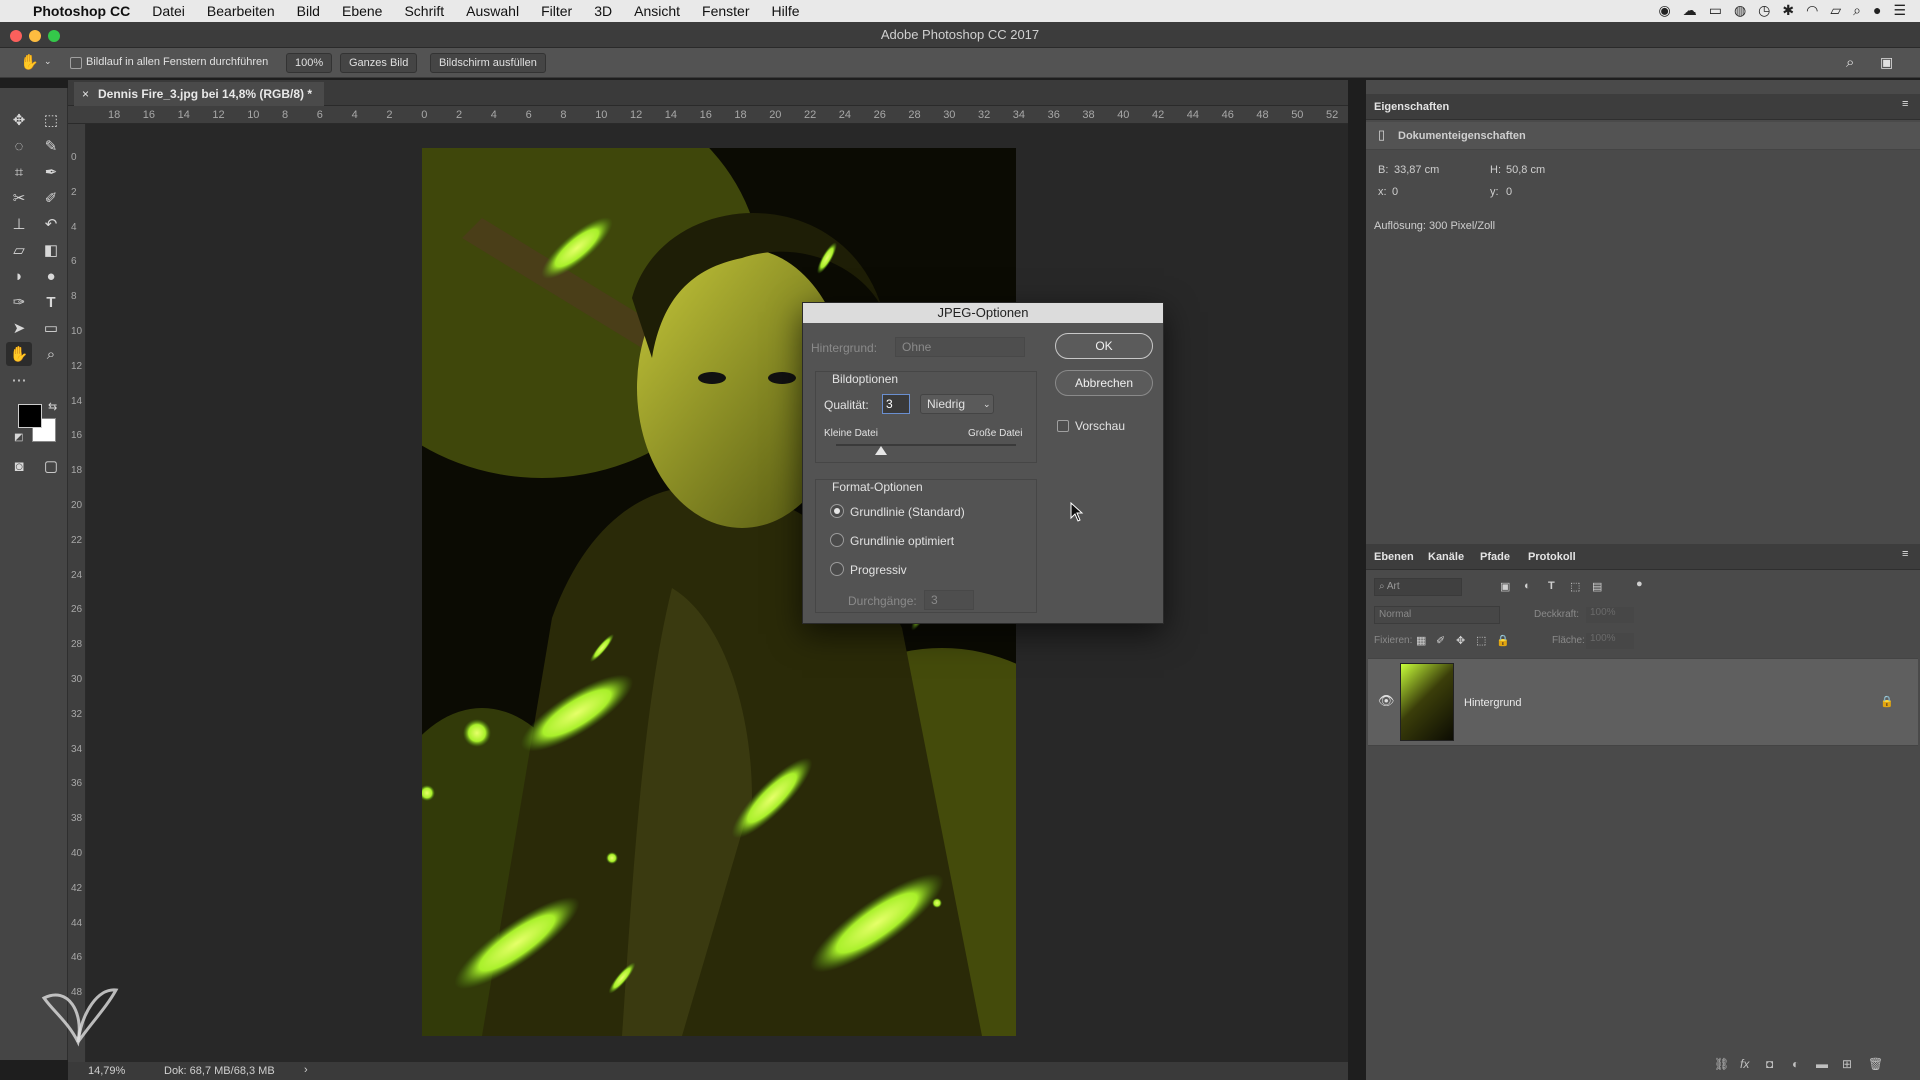 The height and width of the screenshot is (1080, 1920). I want to click on ok-button: OK, so click(1104, 346).